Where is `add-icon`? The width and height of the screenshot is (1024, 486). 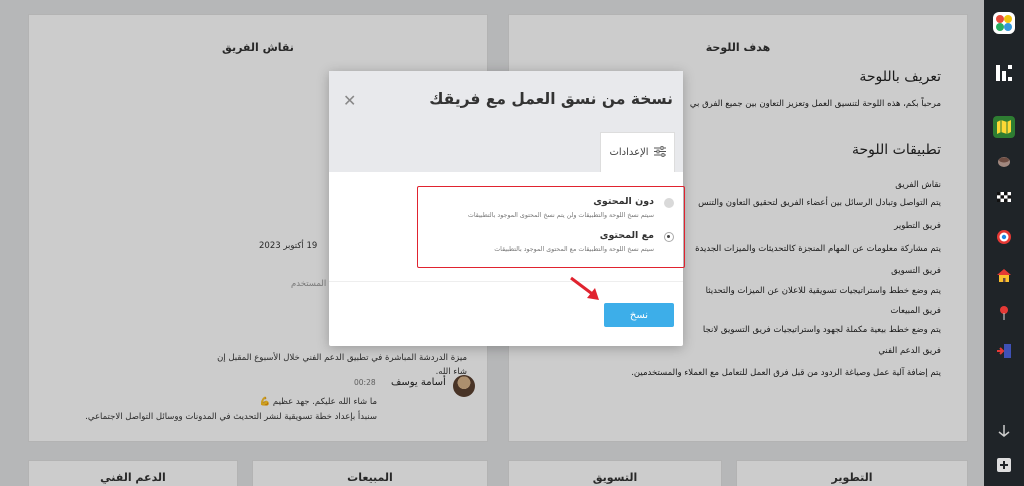
add-icon is located at coordinates (1004, 465).